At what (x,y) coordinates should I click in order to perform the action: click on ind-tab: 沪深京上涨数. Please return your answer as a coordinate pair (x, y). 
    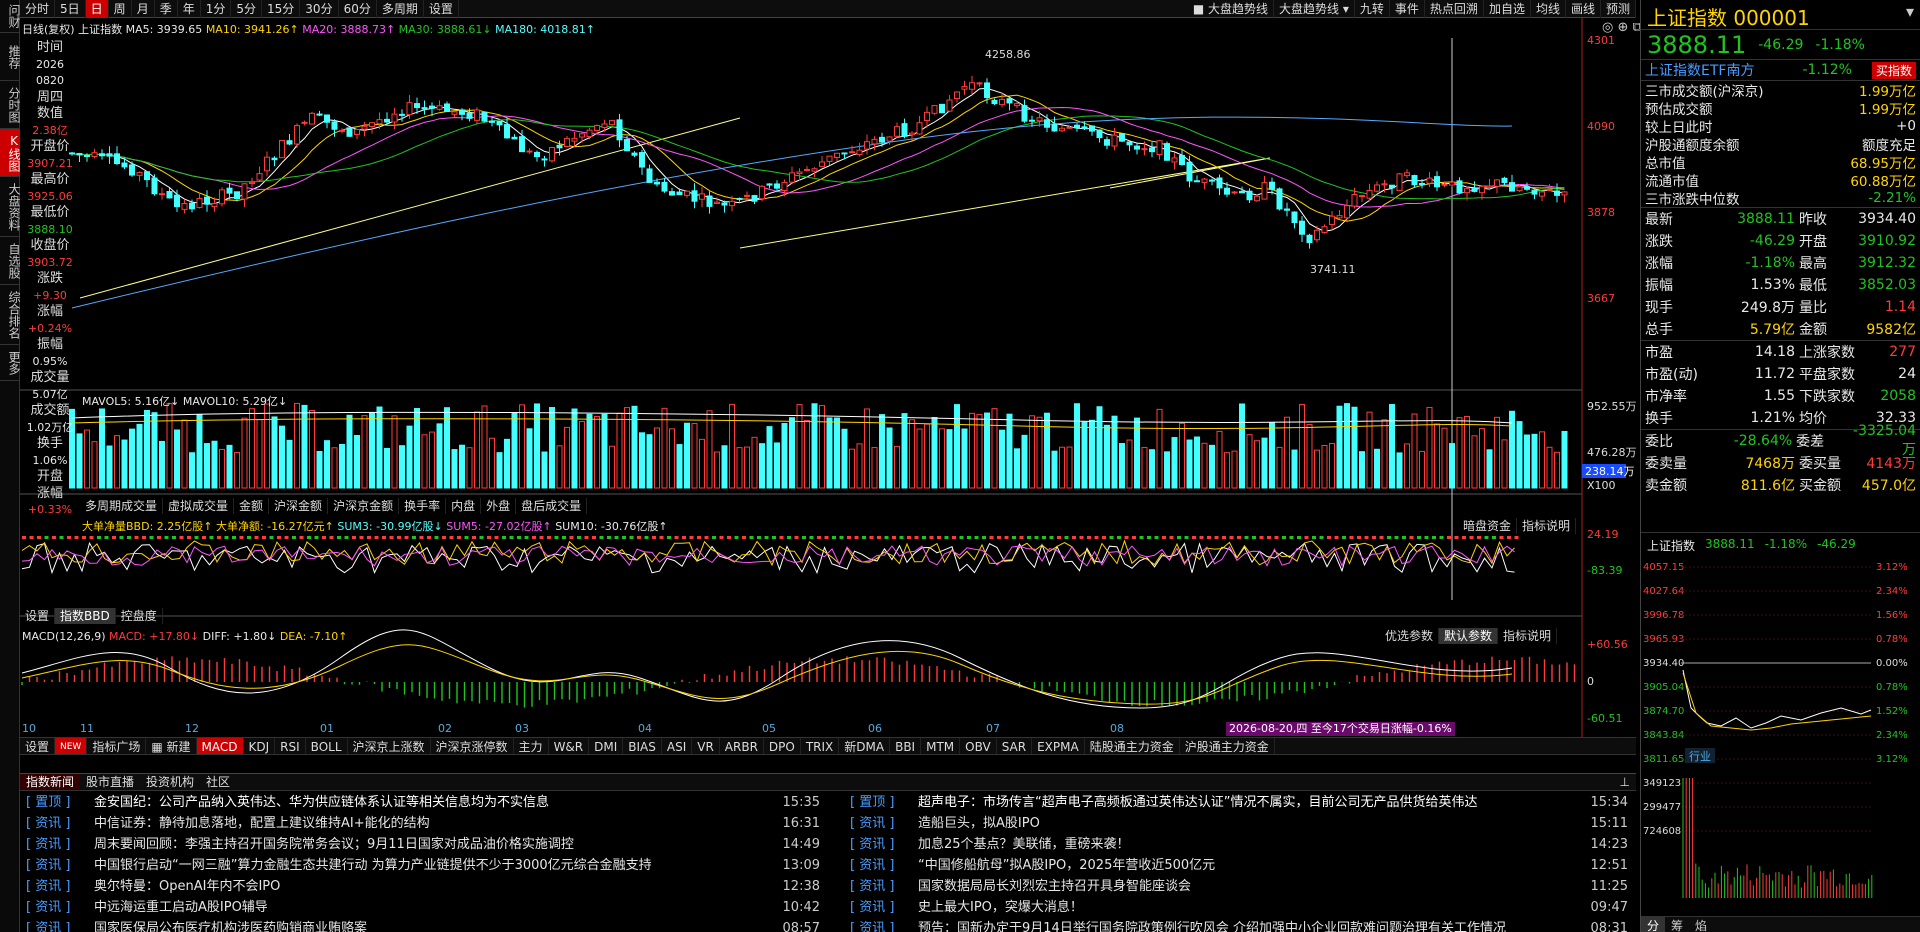
    Looking at the image, I should click on (389, 746).